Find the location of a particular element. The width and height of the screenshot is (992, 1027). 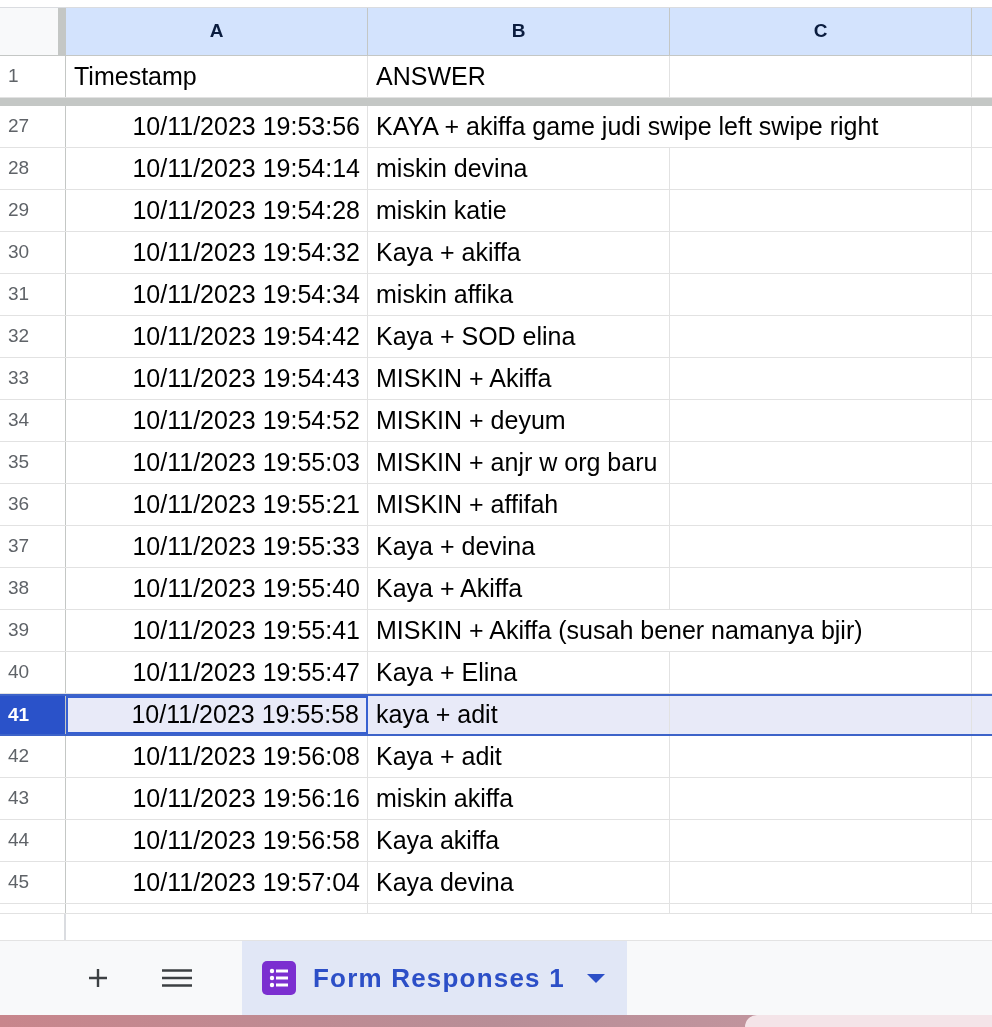

table-cell: Kaya + Akiffa is located at coordinates (519, 588).